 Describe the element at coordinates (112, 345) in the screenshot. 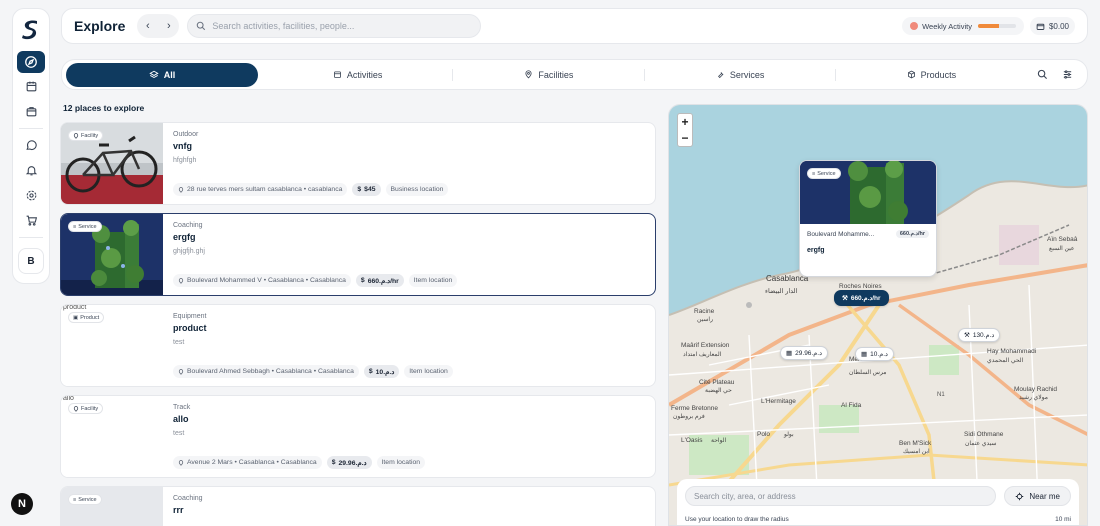

I see `item-thumbnail: product ▣ Product` at that location.